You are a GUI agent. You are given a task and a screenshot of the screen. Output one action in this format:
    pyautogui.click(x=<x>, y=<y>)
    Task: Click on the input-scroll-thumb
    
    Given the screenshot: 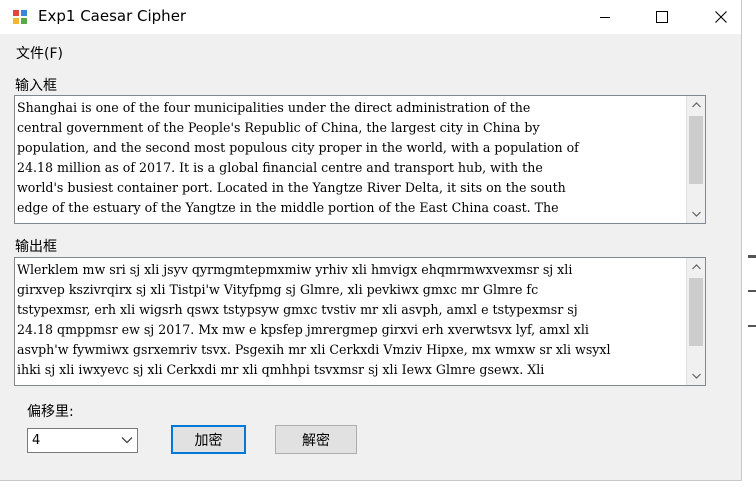 What is the action you would take?
    pyautogui.click(x=696, y=150)
    